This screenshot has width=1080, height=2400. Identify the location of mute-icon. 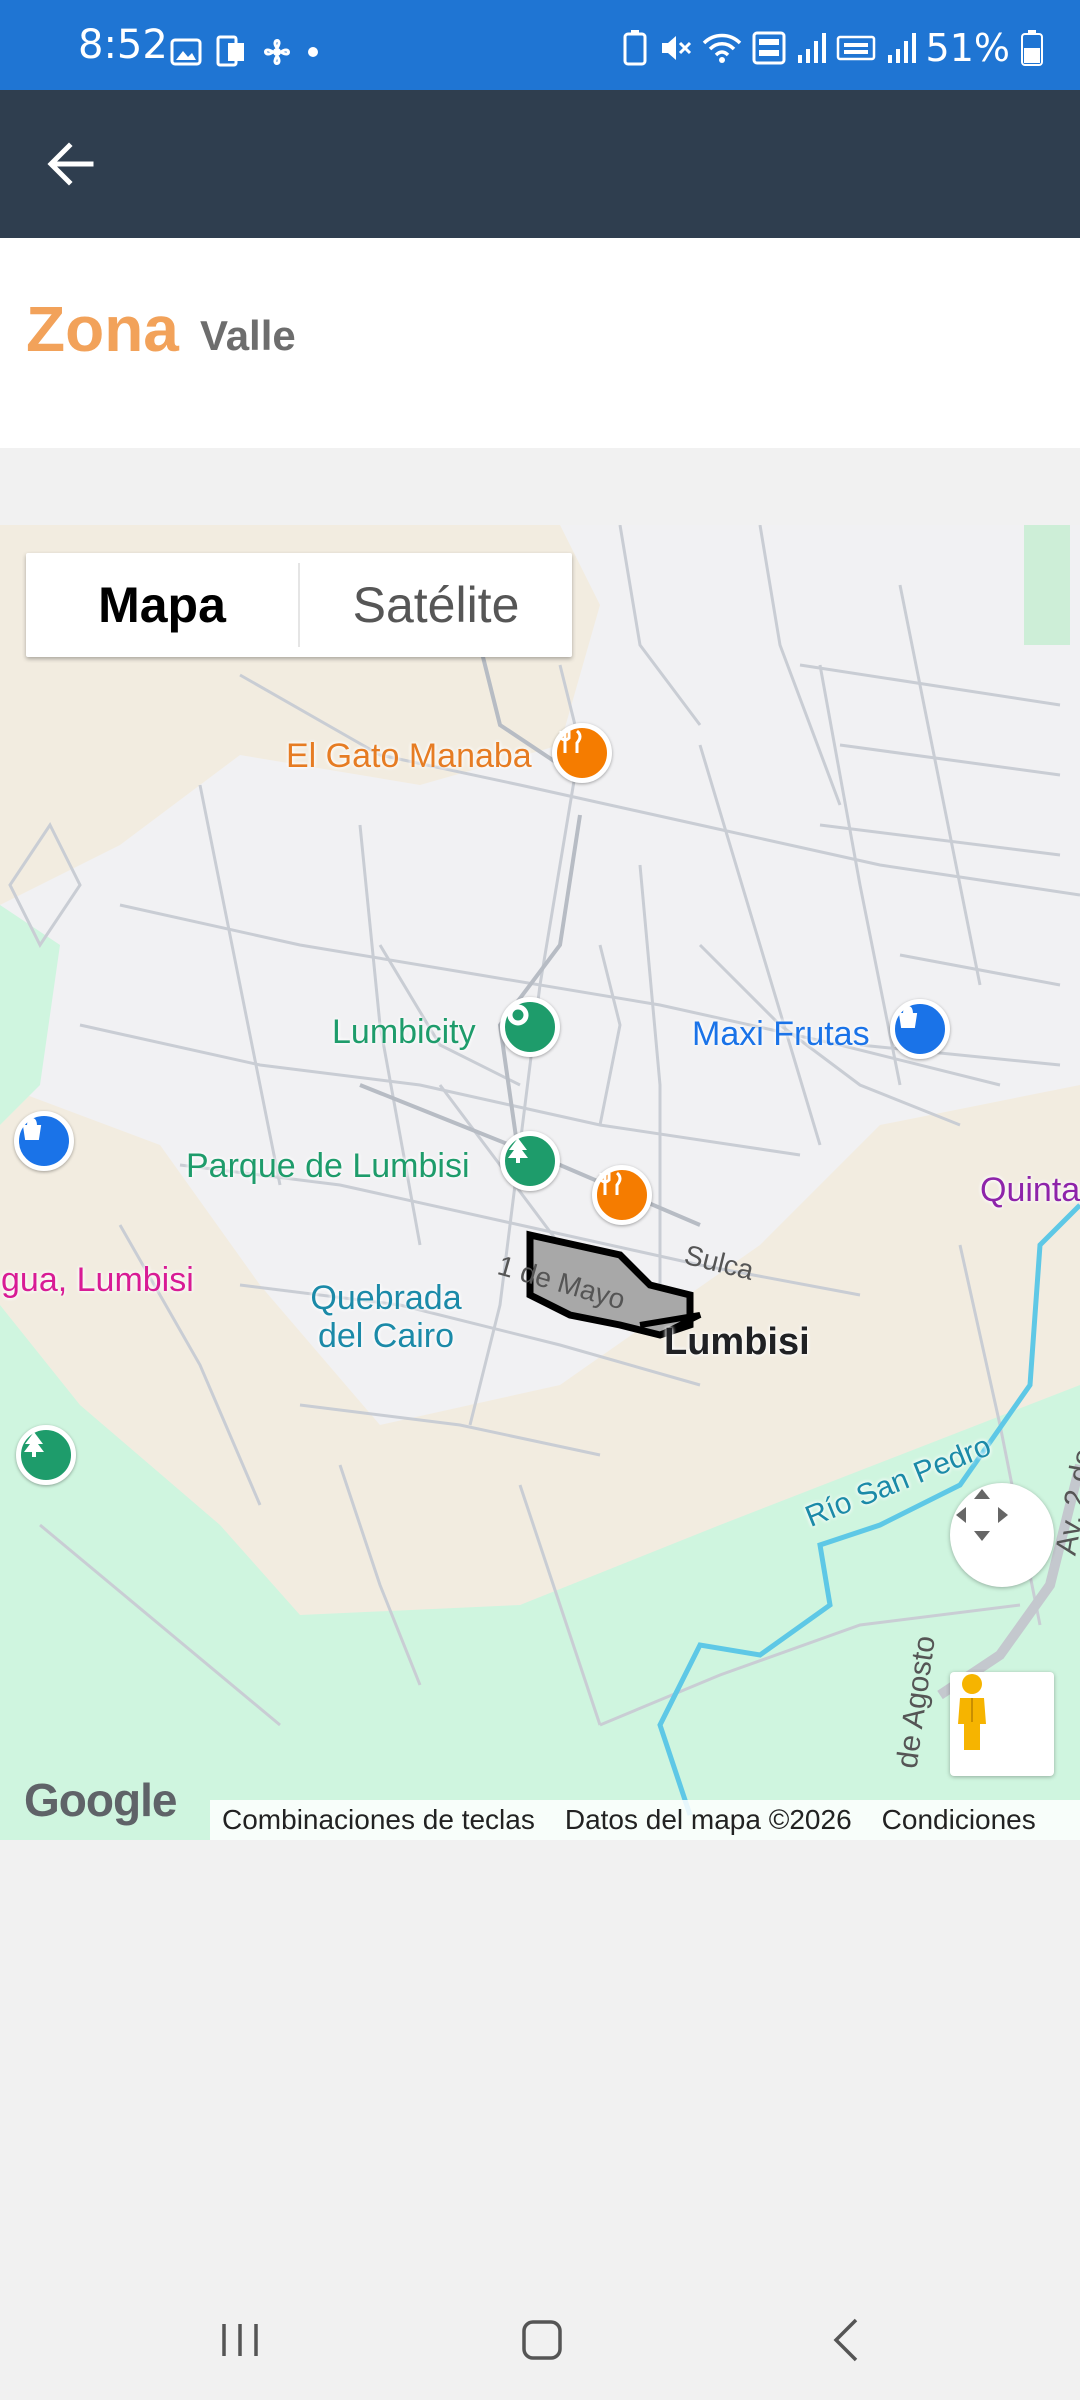
(676, 48).